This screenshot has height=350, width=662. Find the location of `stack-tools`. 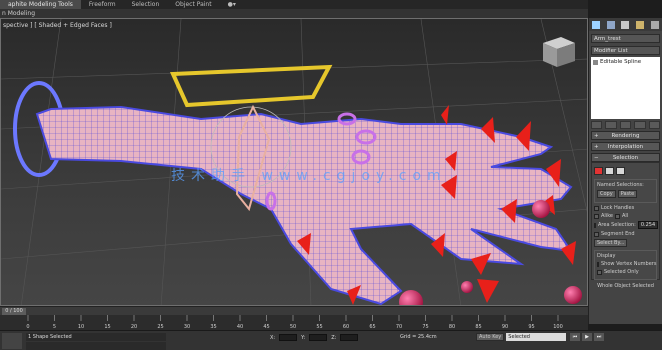

stack-tools is located at coordinates (626, 125).